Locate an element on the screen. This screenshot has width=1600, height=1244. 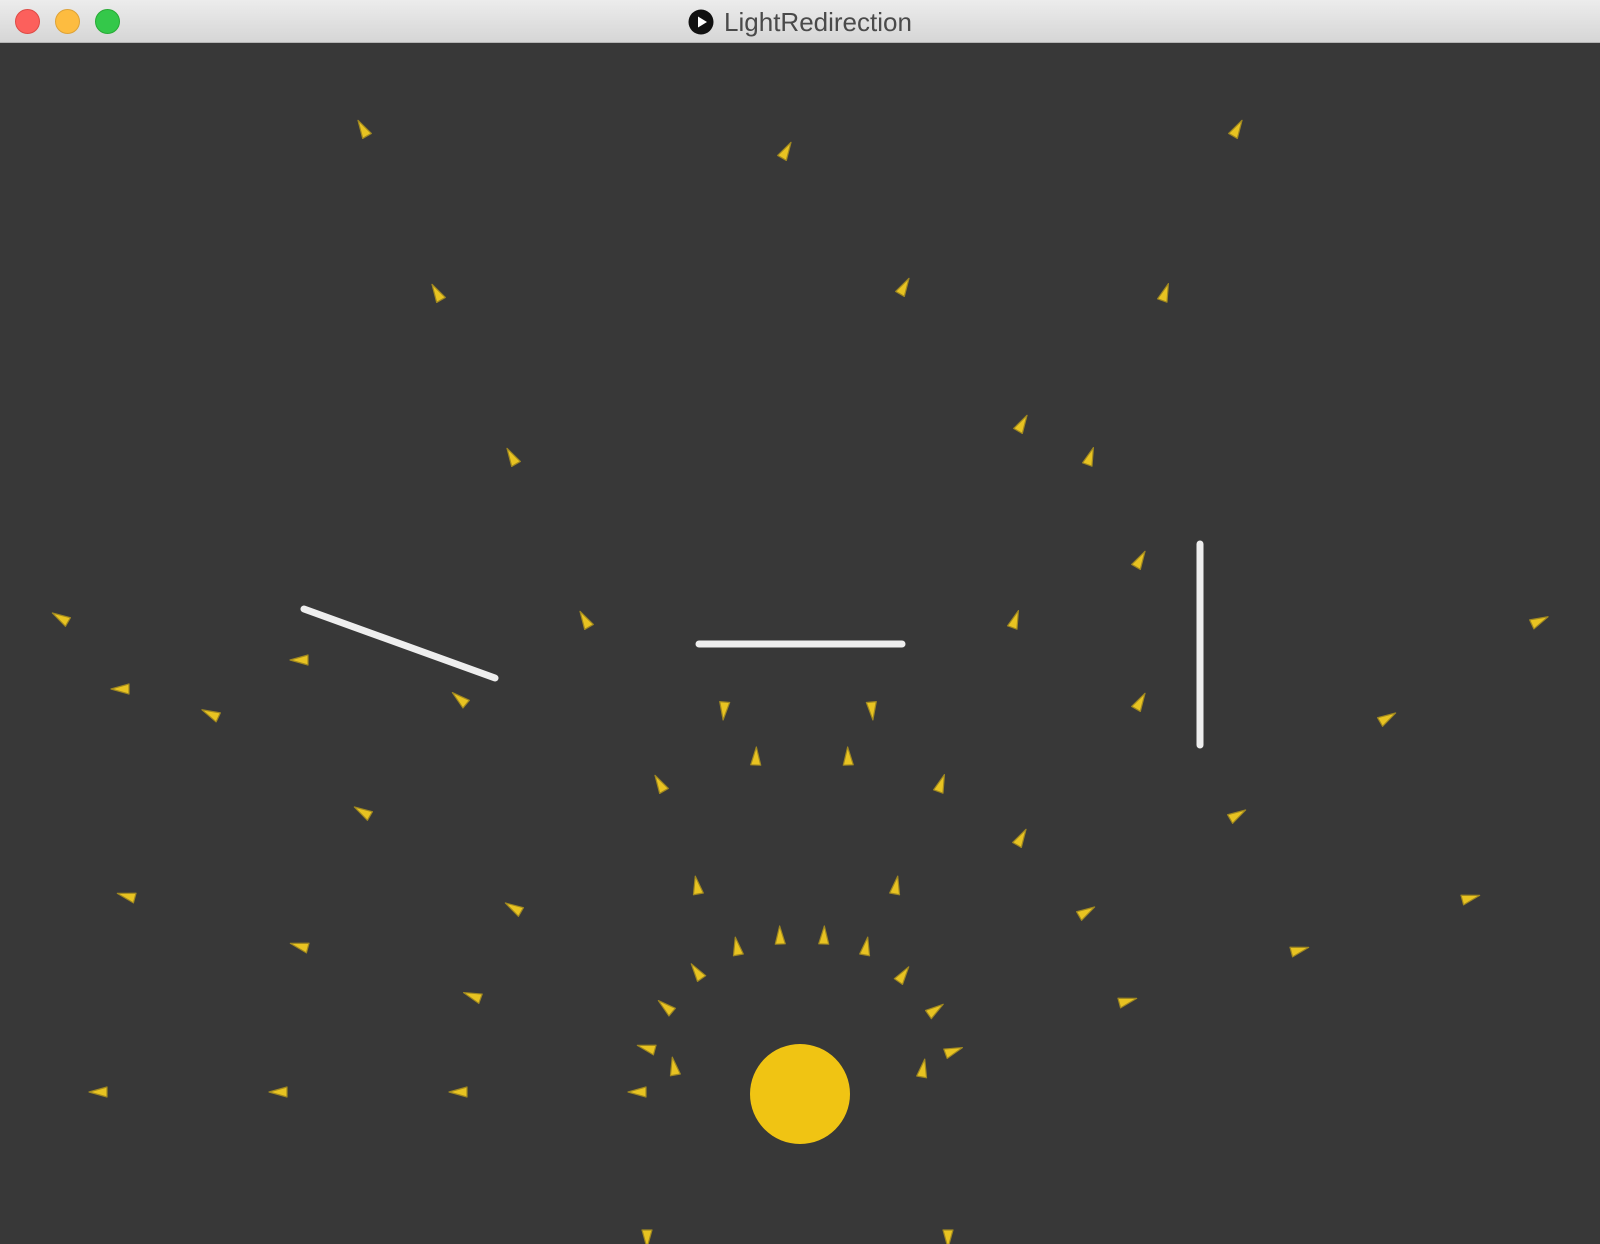
title-bar: LightRedirection is located at coordinates (800, 21).